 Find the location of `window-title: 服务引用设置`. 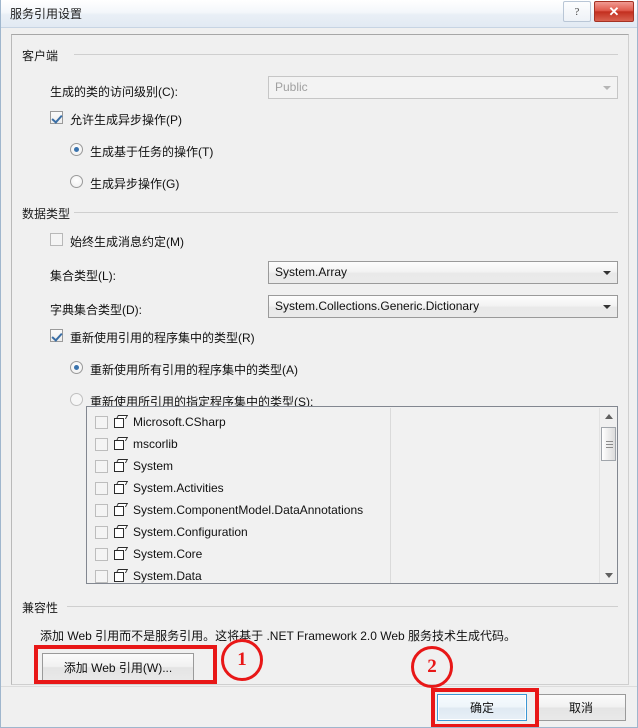

window-title: 服务引用设置 is located at coordinates (46, 14).